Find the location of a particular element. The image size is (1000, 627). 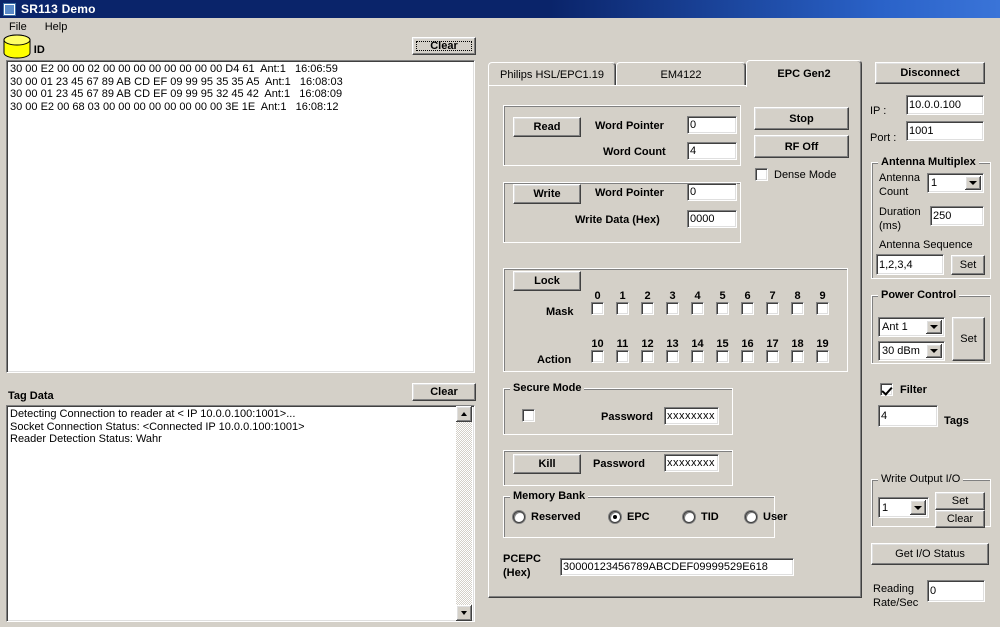

mask-cell: 6 is located at coordinates (747, 302).